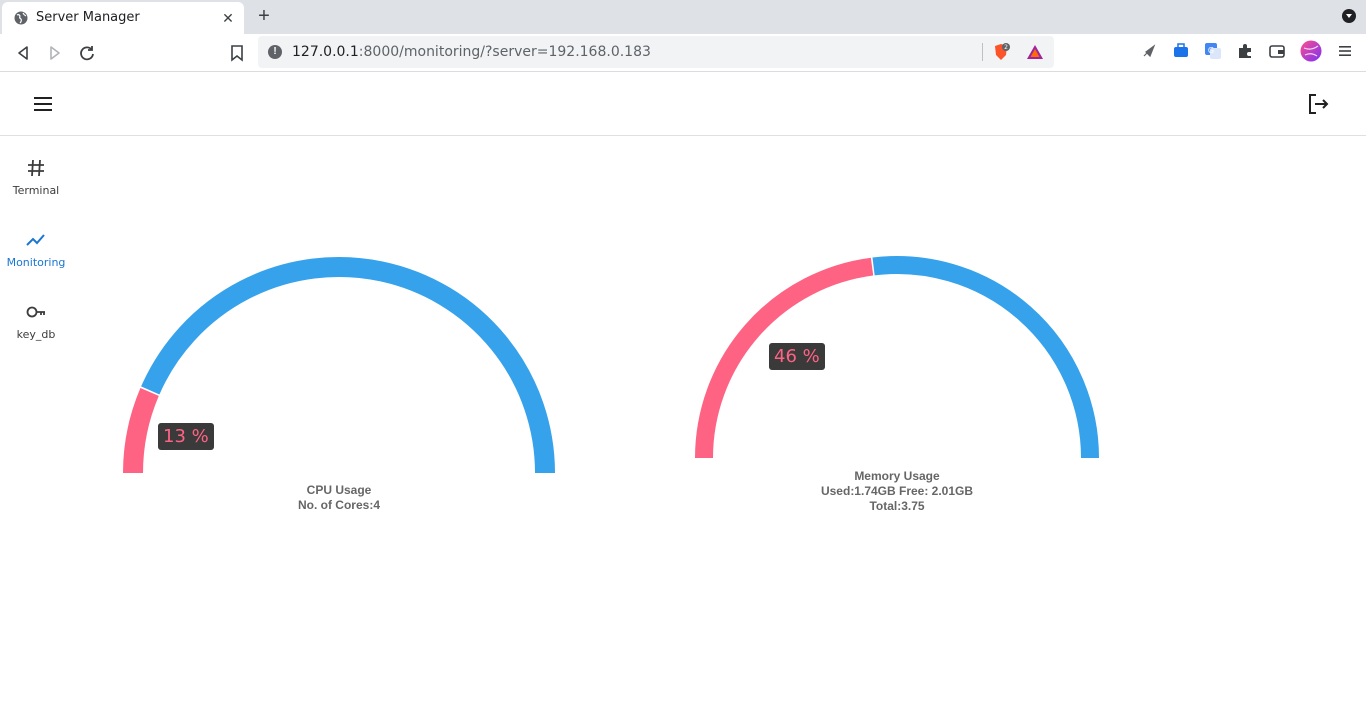 The height and width of the screenshot is (727, 1366). Describe the element at coordinates (1245, 51) in the screenshot. I see `extensions-puzzle-icon` at that location.